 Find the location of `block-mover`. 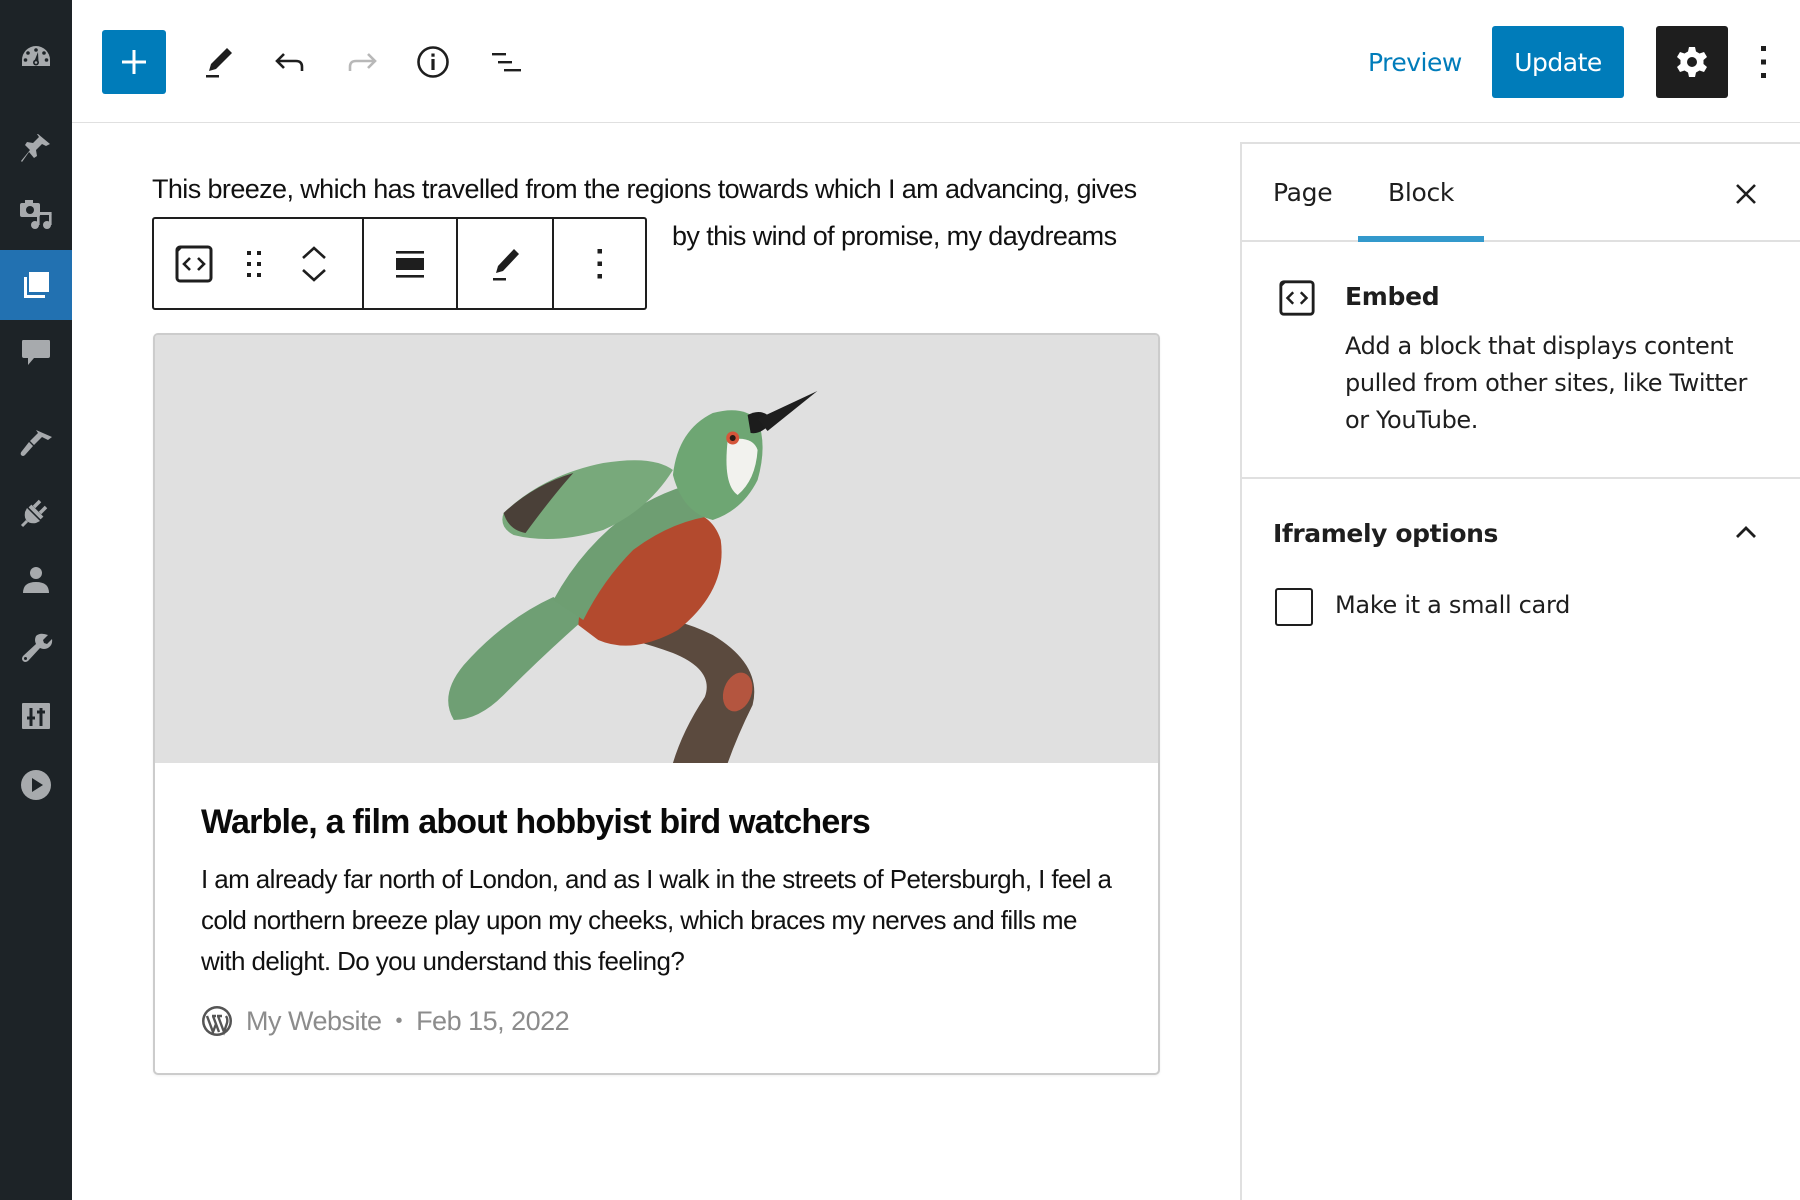

block-mover is located at coordinates (314, 263).